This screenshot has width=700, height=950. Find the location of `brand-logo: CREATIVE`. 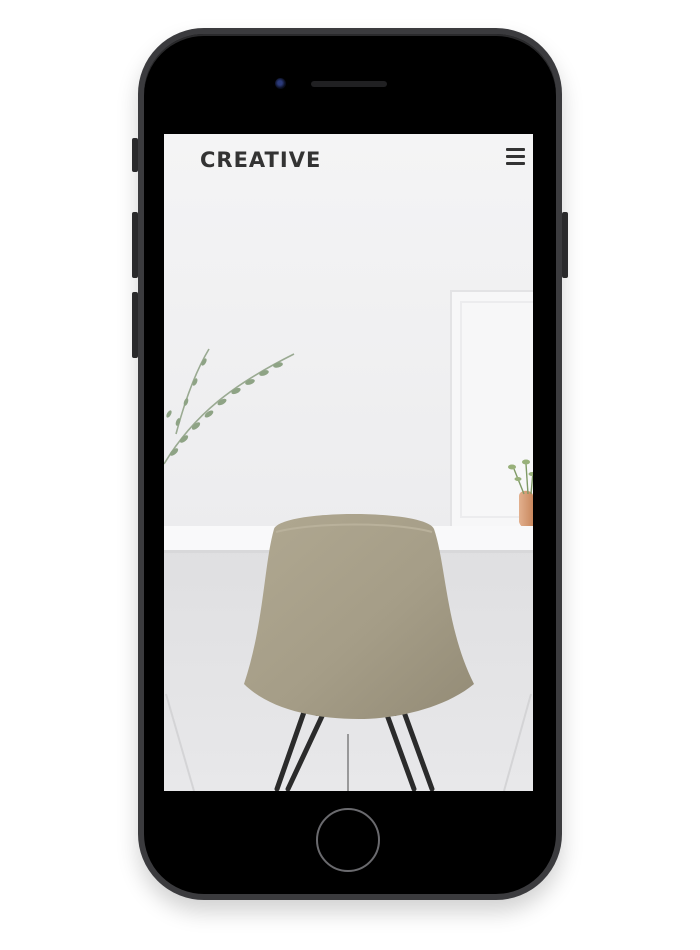

brand-logo: CREATIVE is located at coordinates (260, 160).